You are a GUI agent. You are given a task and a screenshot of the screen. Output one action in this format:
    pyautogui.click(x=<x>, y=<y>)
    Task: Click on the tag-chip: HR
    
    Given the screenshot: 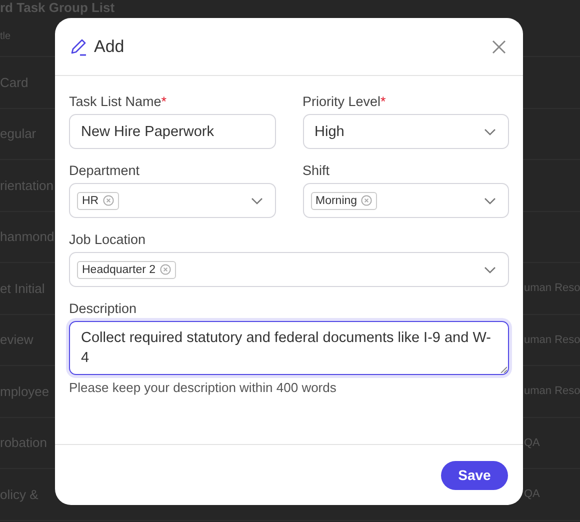 What is the action you would take?
    pyautogui.click(x=98, y=201)
    